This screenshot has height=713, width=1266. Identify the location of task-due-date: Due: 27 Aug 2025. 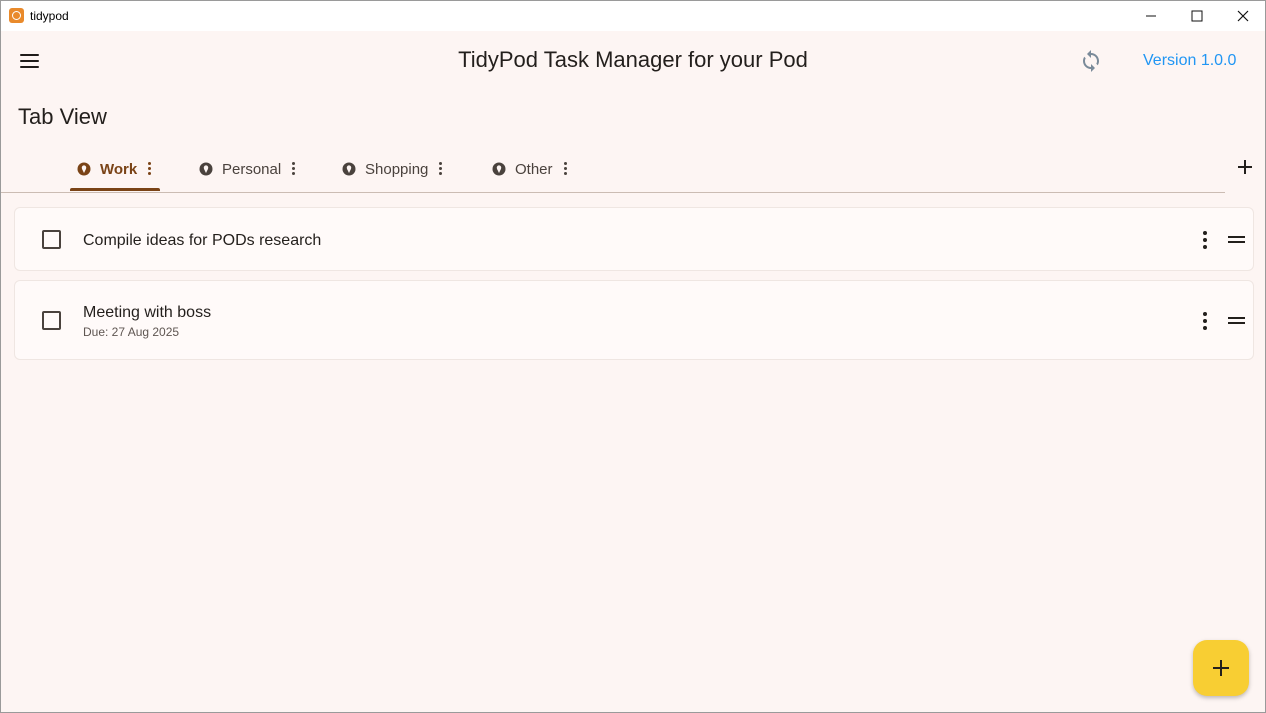
(131, 332).